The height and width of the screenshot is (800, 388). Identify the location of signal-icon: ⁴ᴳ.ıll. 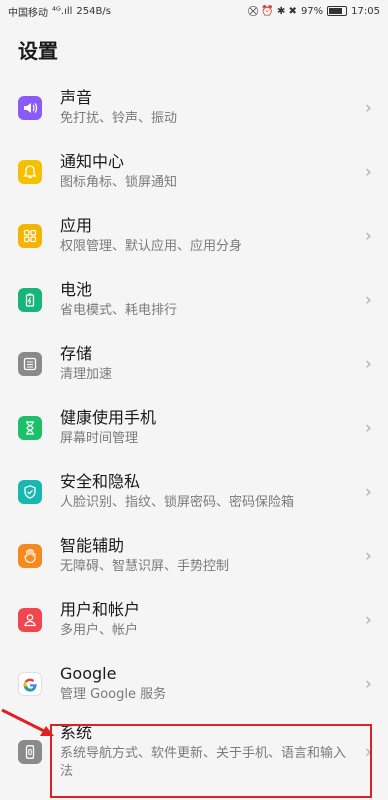
(62, 11).